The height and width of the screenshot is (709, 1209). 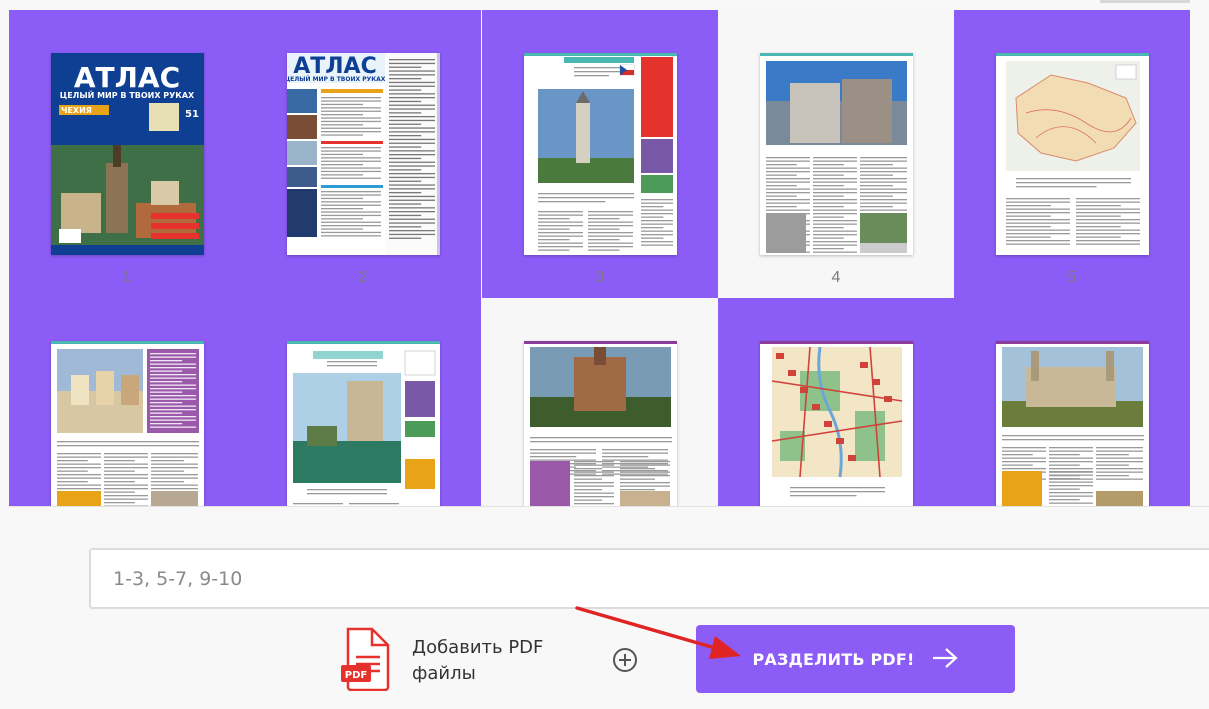 I want to click on page-preview-image: АТЛАС ЦЕЛЫЙ МИР В ТВОИХ РУКАХ ЧЕХИЯ 51, so click(x=127, y=154).